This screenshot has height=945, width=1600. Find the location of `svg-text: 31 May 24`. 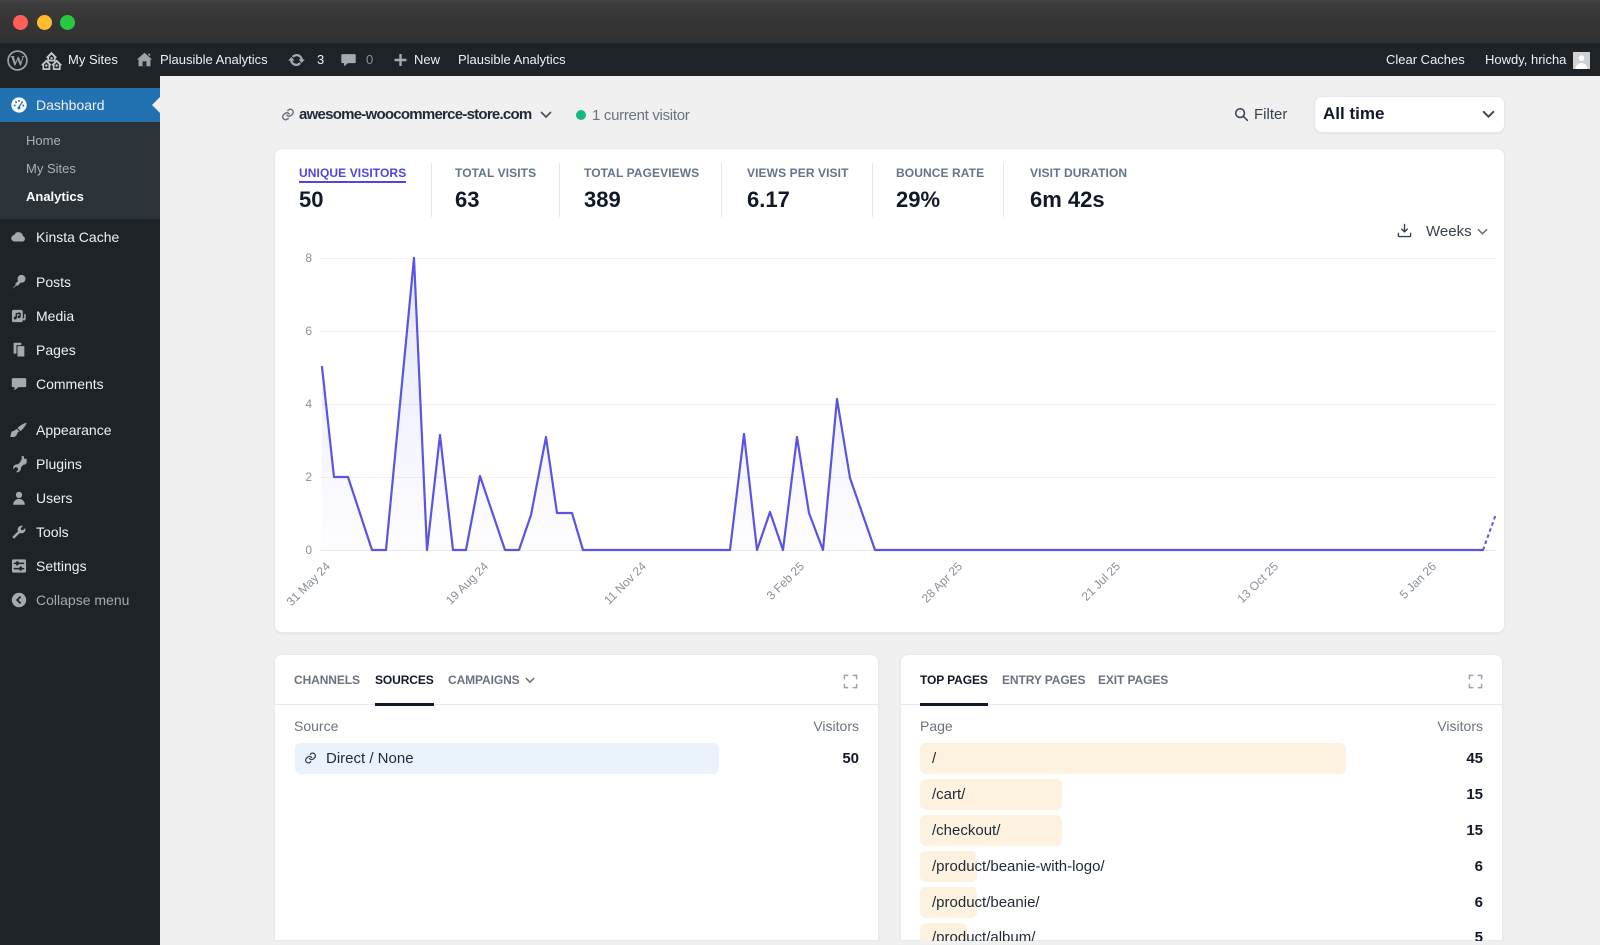

svg-text: 31 May 24 is located at coordinates (309, 584).